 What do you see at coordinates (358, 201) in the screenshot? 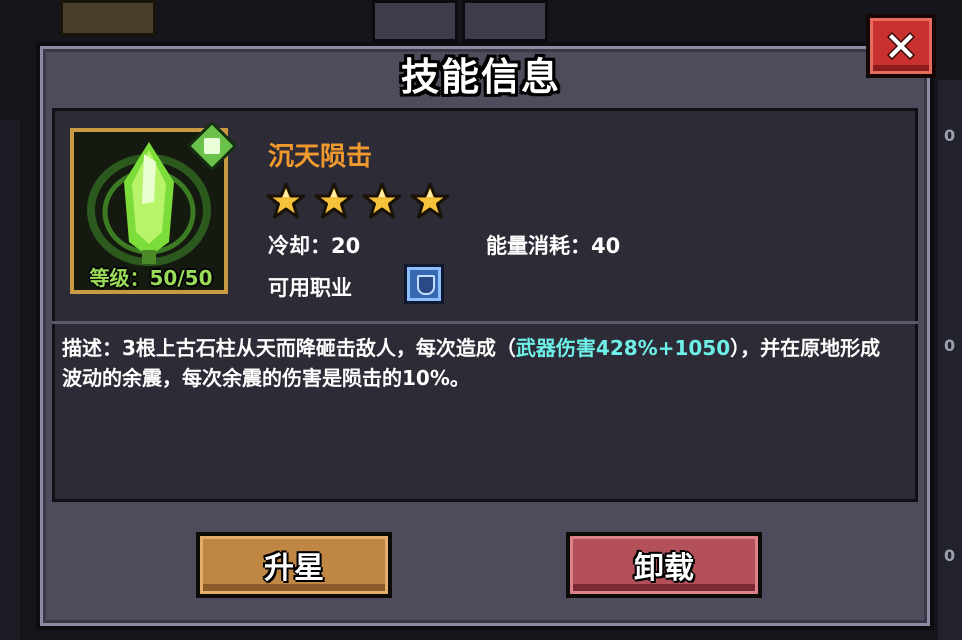
I see `star-rating` at bounding box center [358, 201].